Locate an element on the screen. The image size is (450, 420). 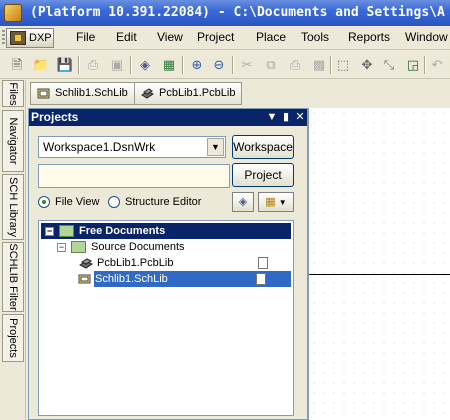
new-document-icon: 🗎 is located at coordinates (17, 65).